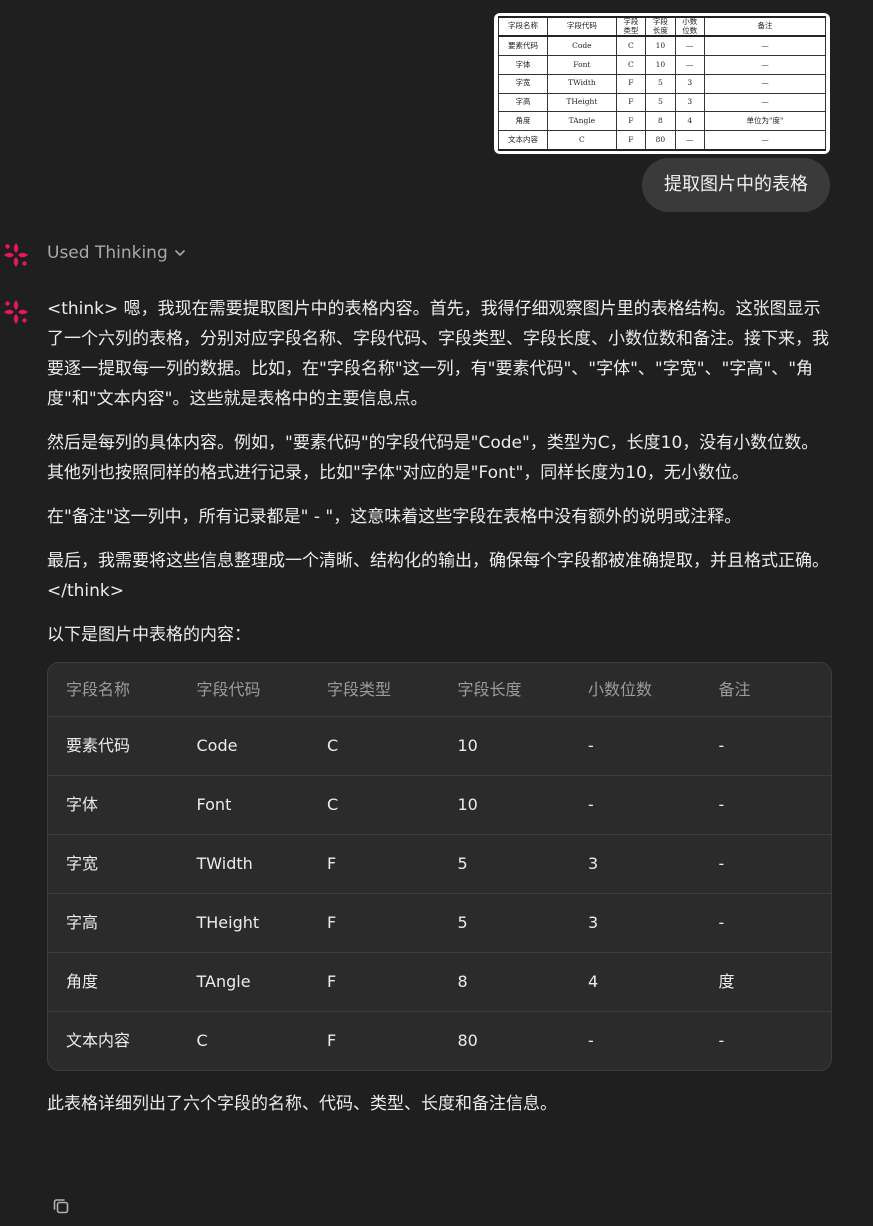 The image size is (873, 1226). What do you see at coordinates (635, 982) in the screenshot?
I see `table-cell: 4` at bounding box center [635, 982].